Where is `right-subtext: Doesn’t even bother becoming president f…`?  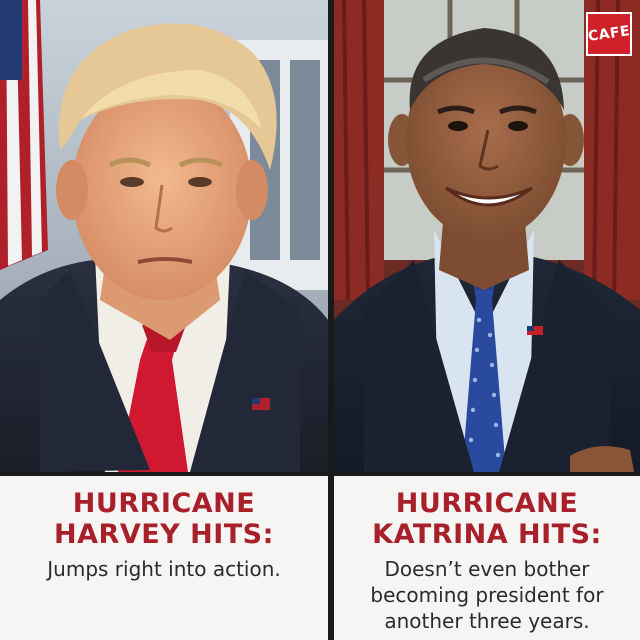
right-subtext: Doesn’t even bother becoming president f… is located at coordinates (487, 595).